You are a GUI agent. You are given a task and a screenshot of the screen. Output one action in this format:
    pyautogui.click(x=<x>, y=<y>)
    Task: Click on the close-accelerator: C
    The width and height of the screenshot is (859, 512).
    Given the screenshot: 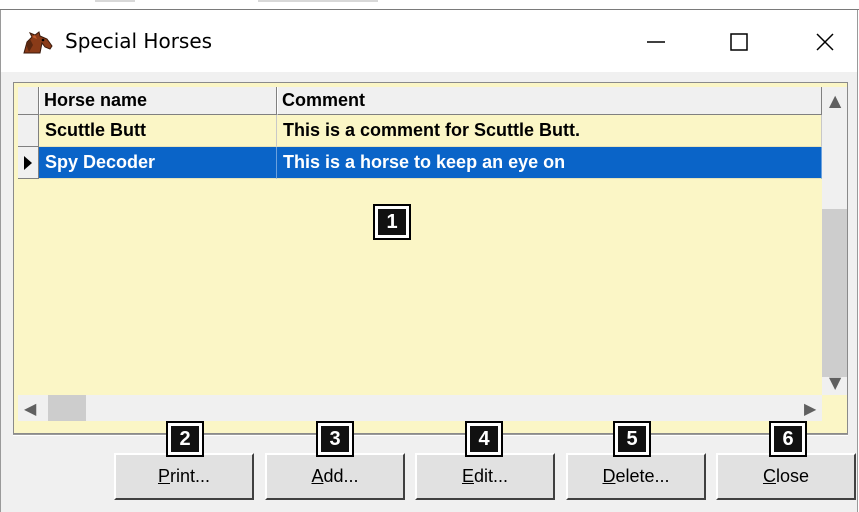 What is the action you would take?
    pyautogui.click(x=769, y=476)
    